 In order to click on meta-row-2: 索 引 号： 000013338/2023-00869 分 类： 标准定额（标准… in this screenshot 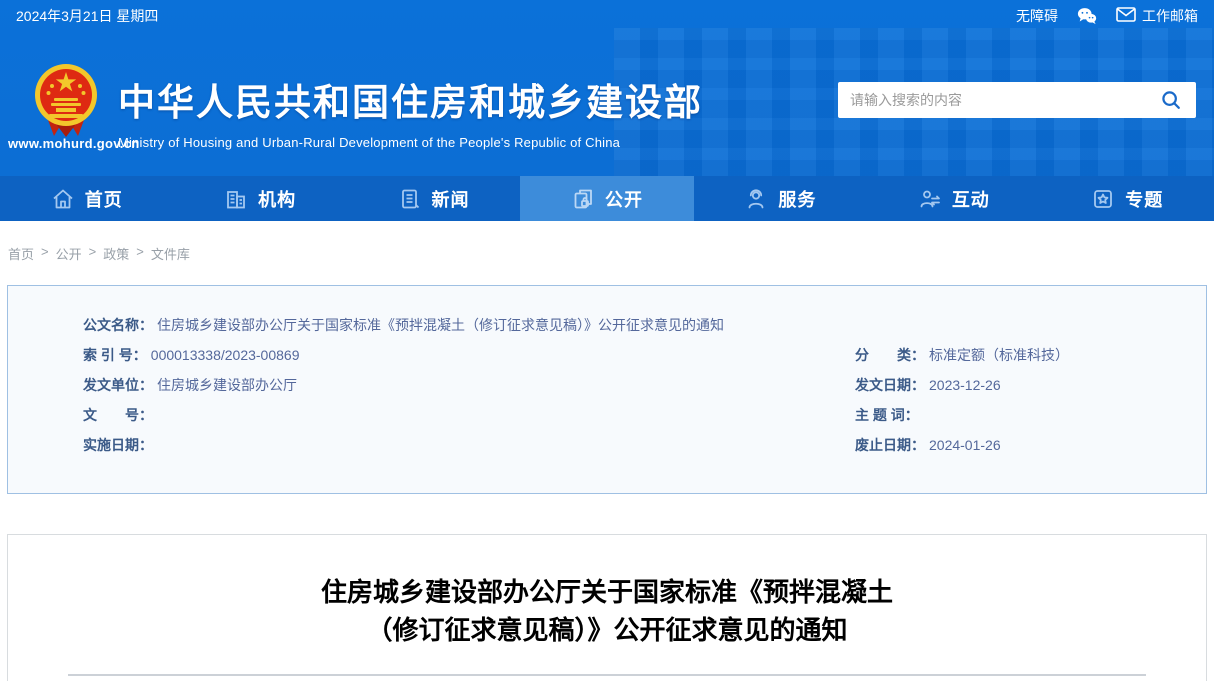, I will do `click(634, 355)`.